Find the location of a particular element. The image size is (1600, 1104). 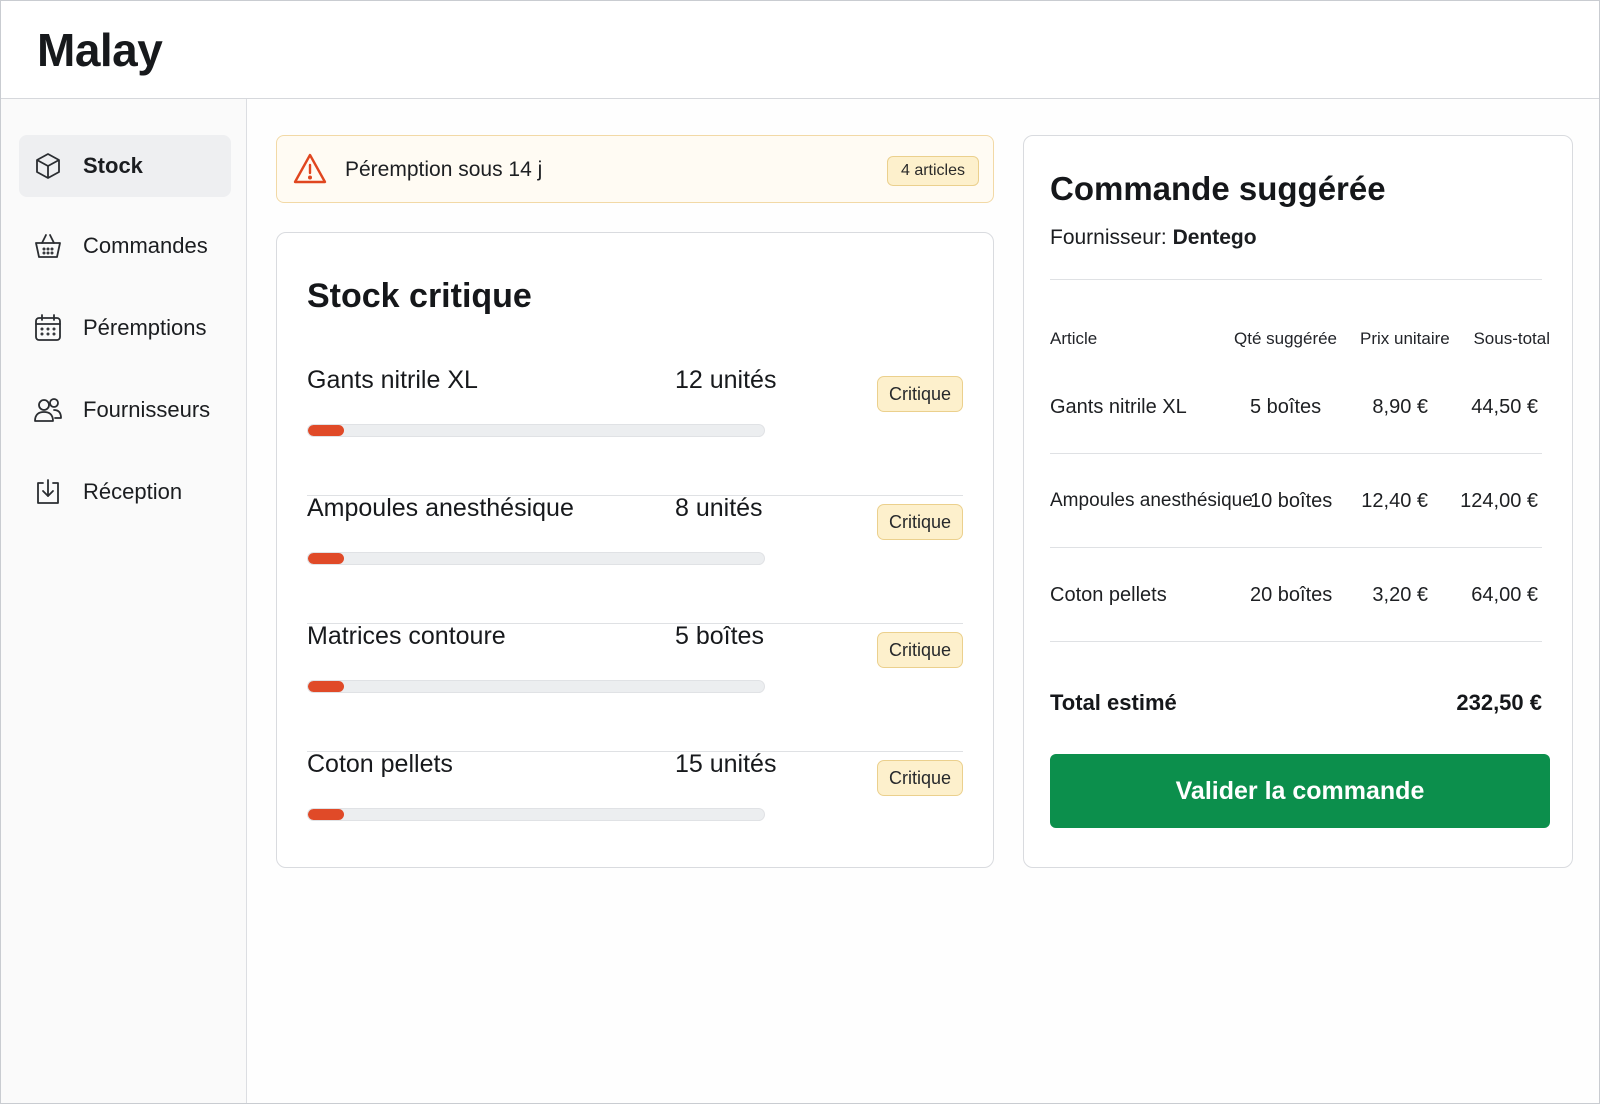

sidebar-item-label: Péremptions is located at coordinates (145, 327).